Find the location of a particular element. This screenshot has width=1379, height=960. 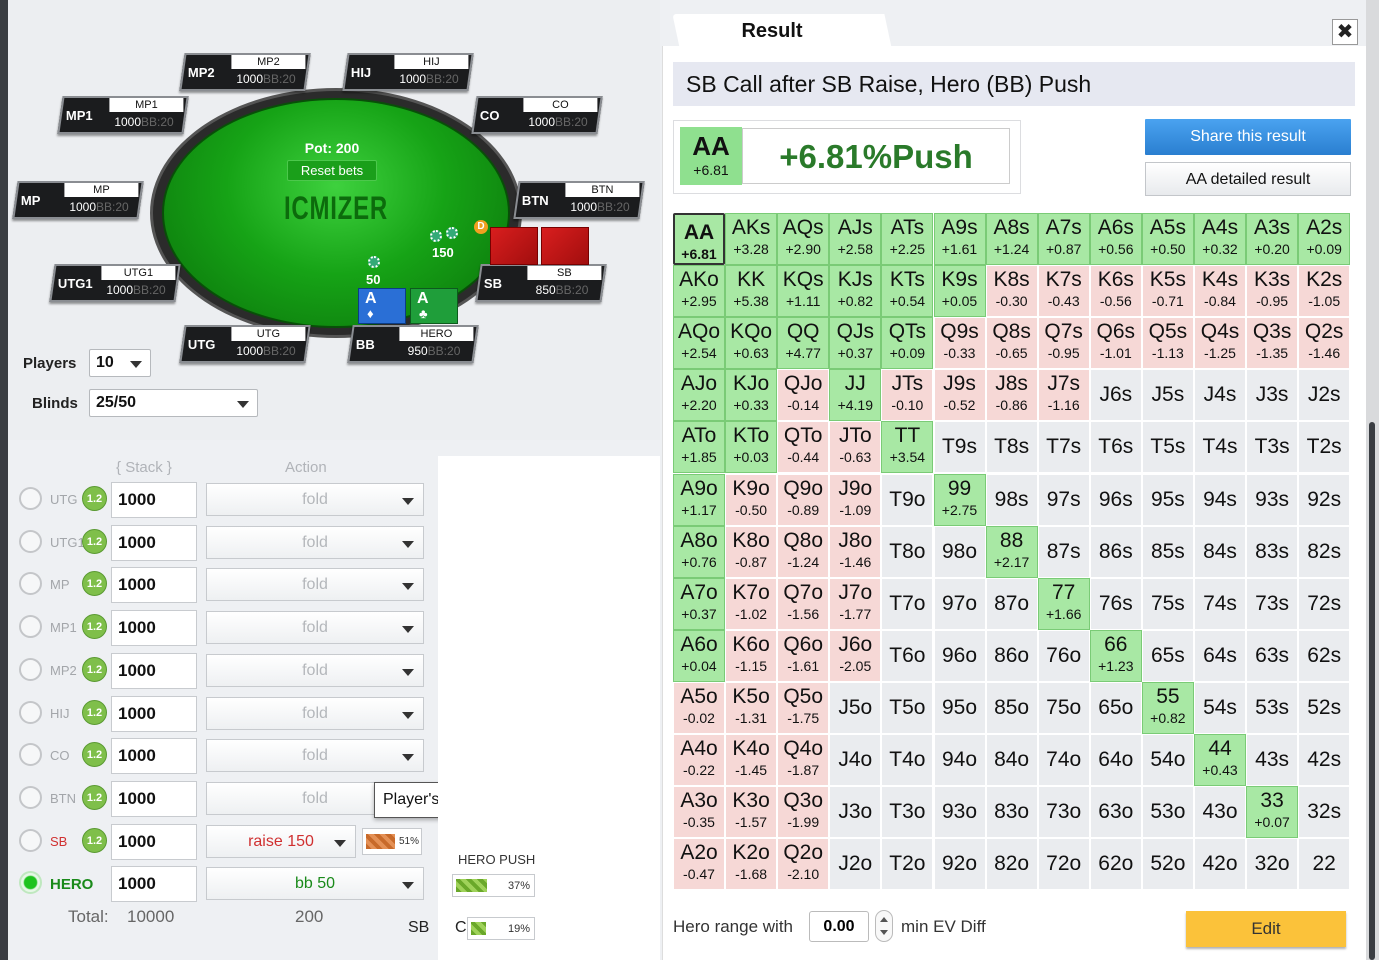

hand-cell-82s: 82s is located at coordinates (1324, 551).